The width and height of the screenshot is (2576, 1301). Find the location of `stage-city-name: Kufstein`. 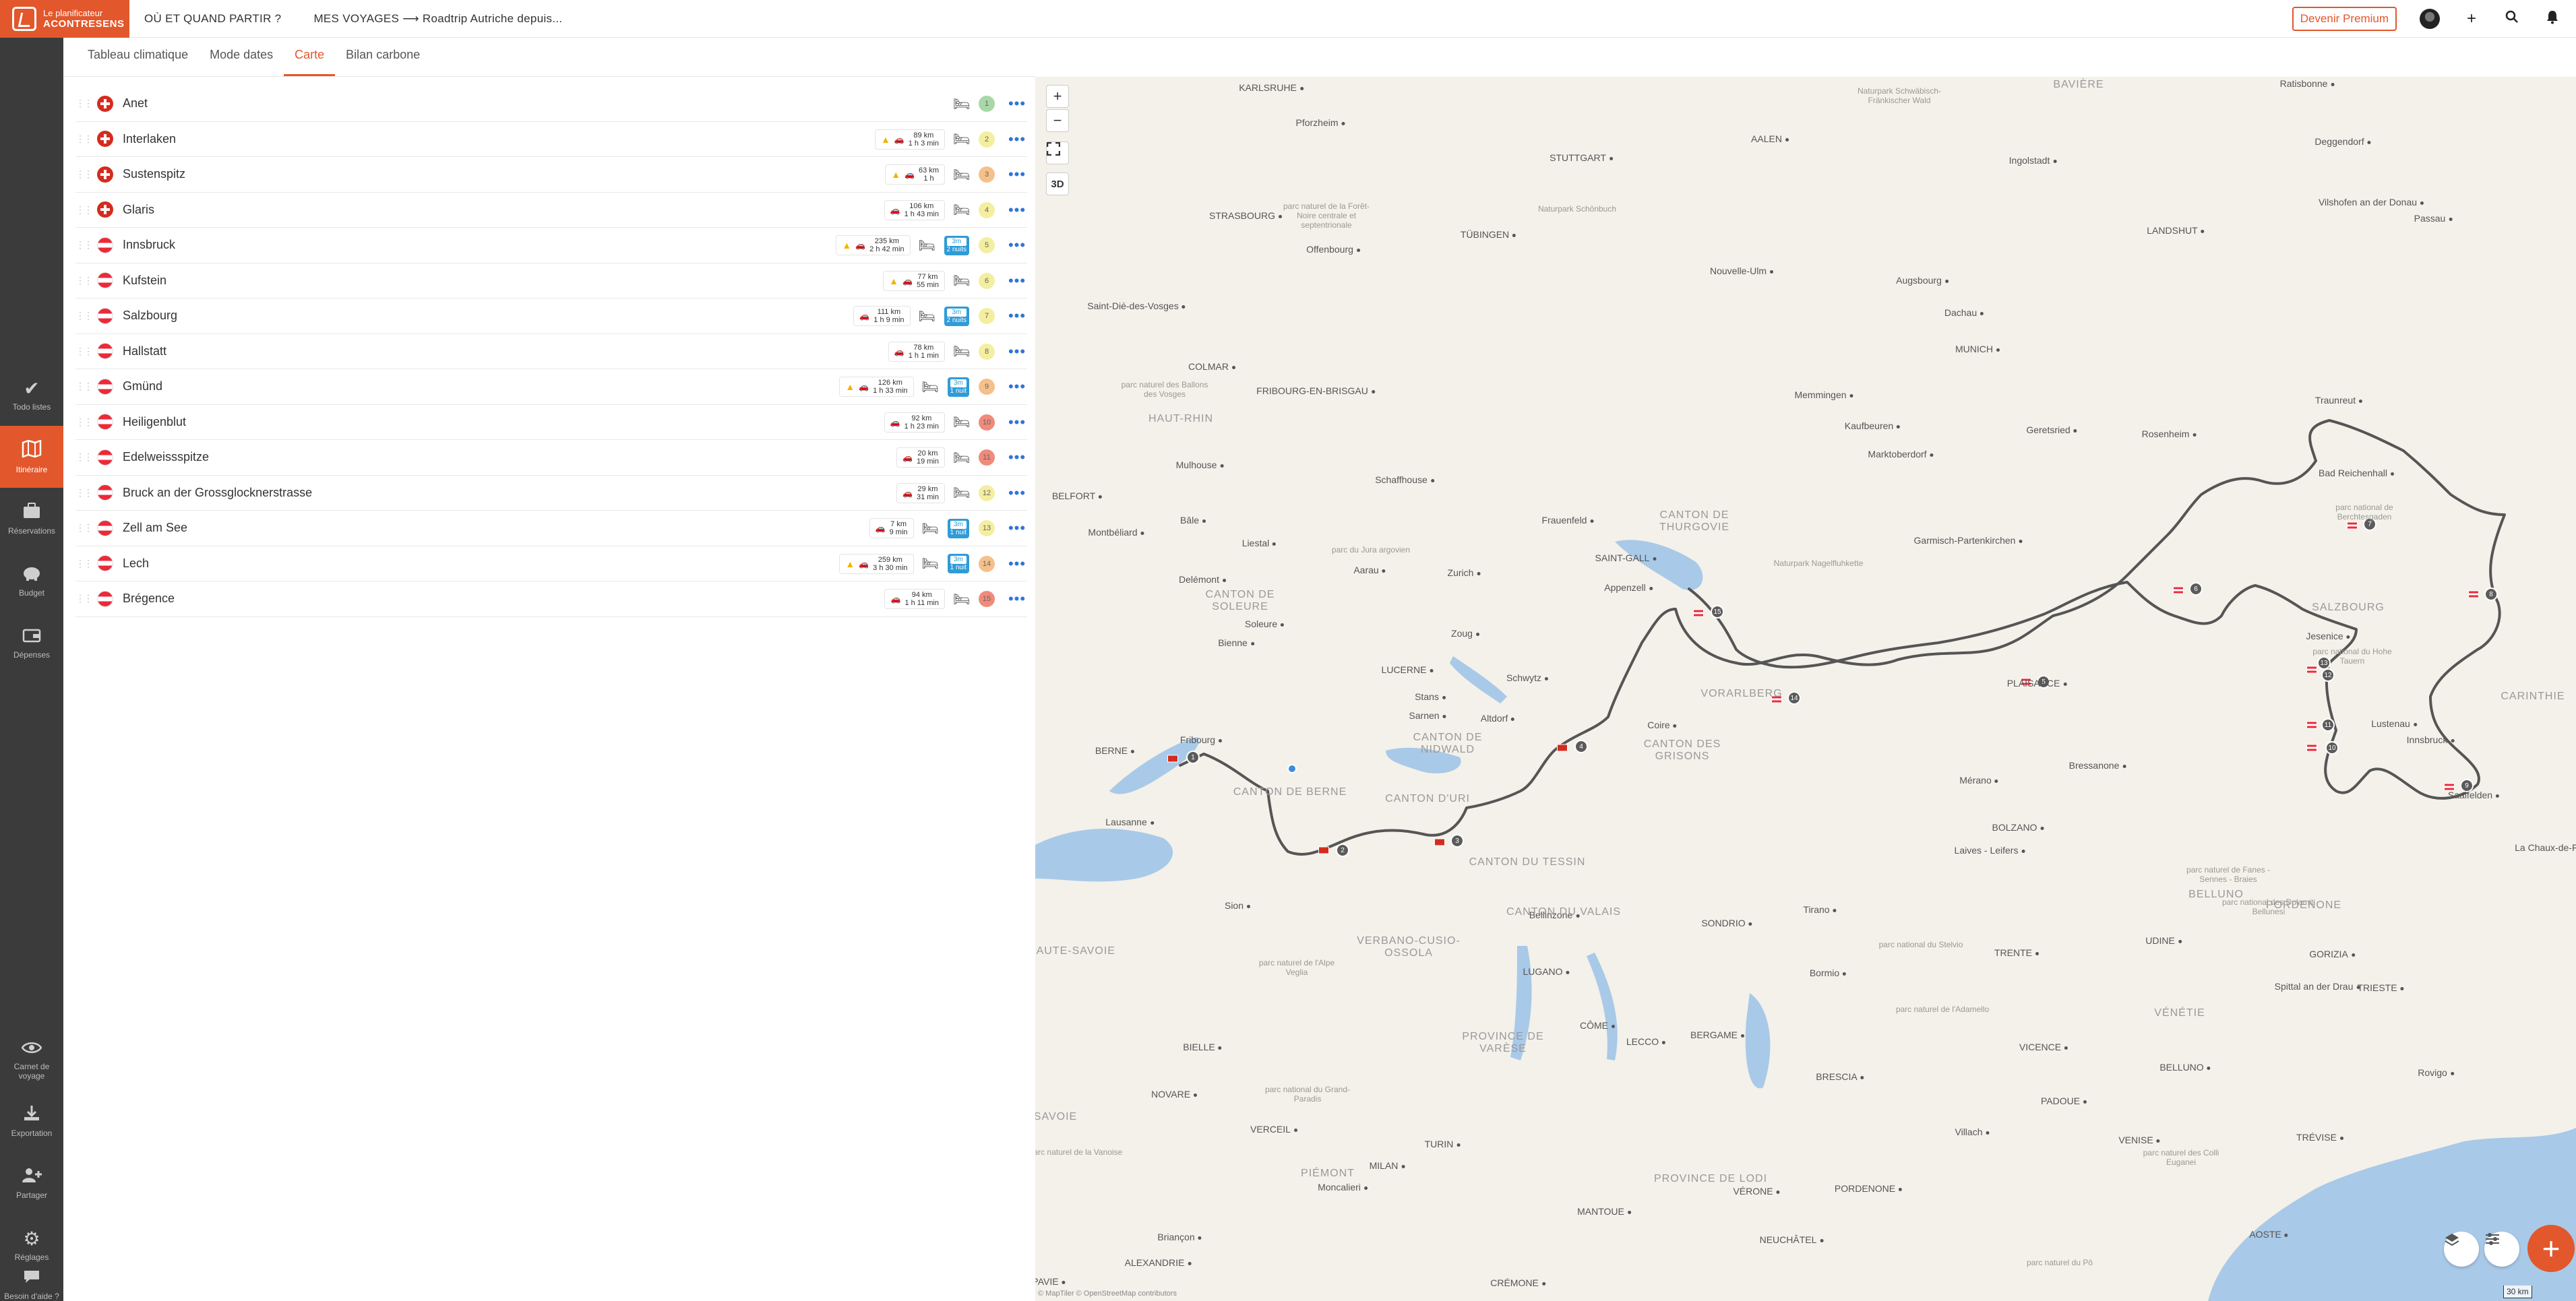

stage-city-name: Kufstein is located at coordinates (144, 281).